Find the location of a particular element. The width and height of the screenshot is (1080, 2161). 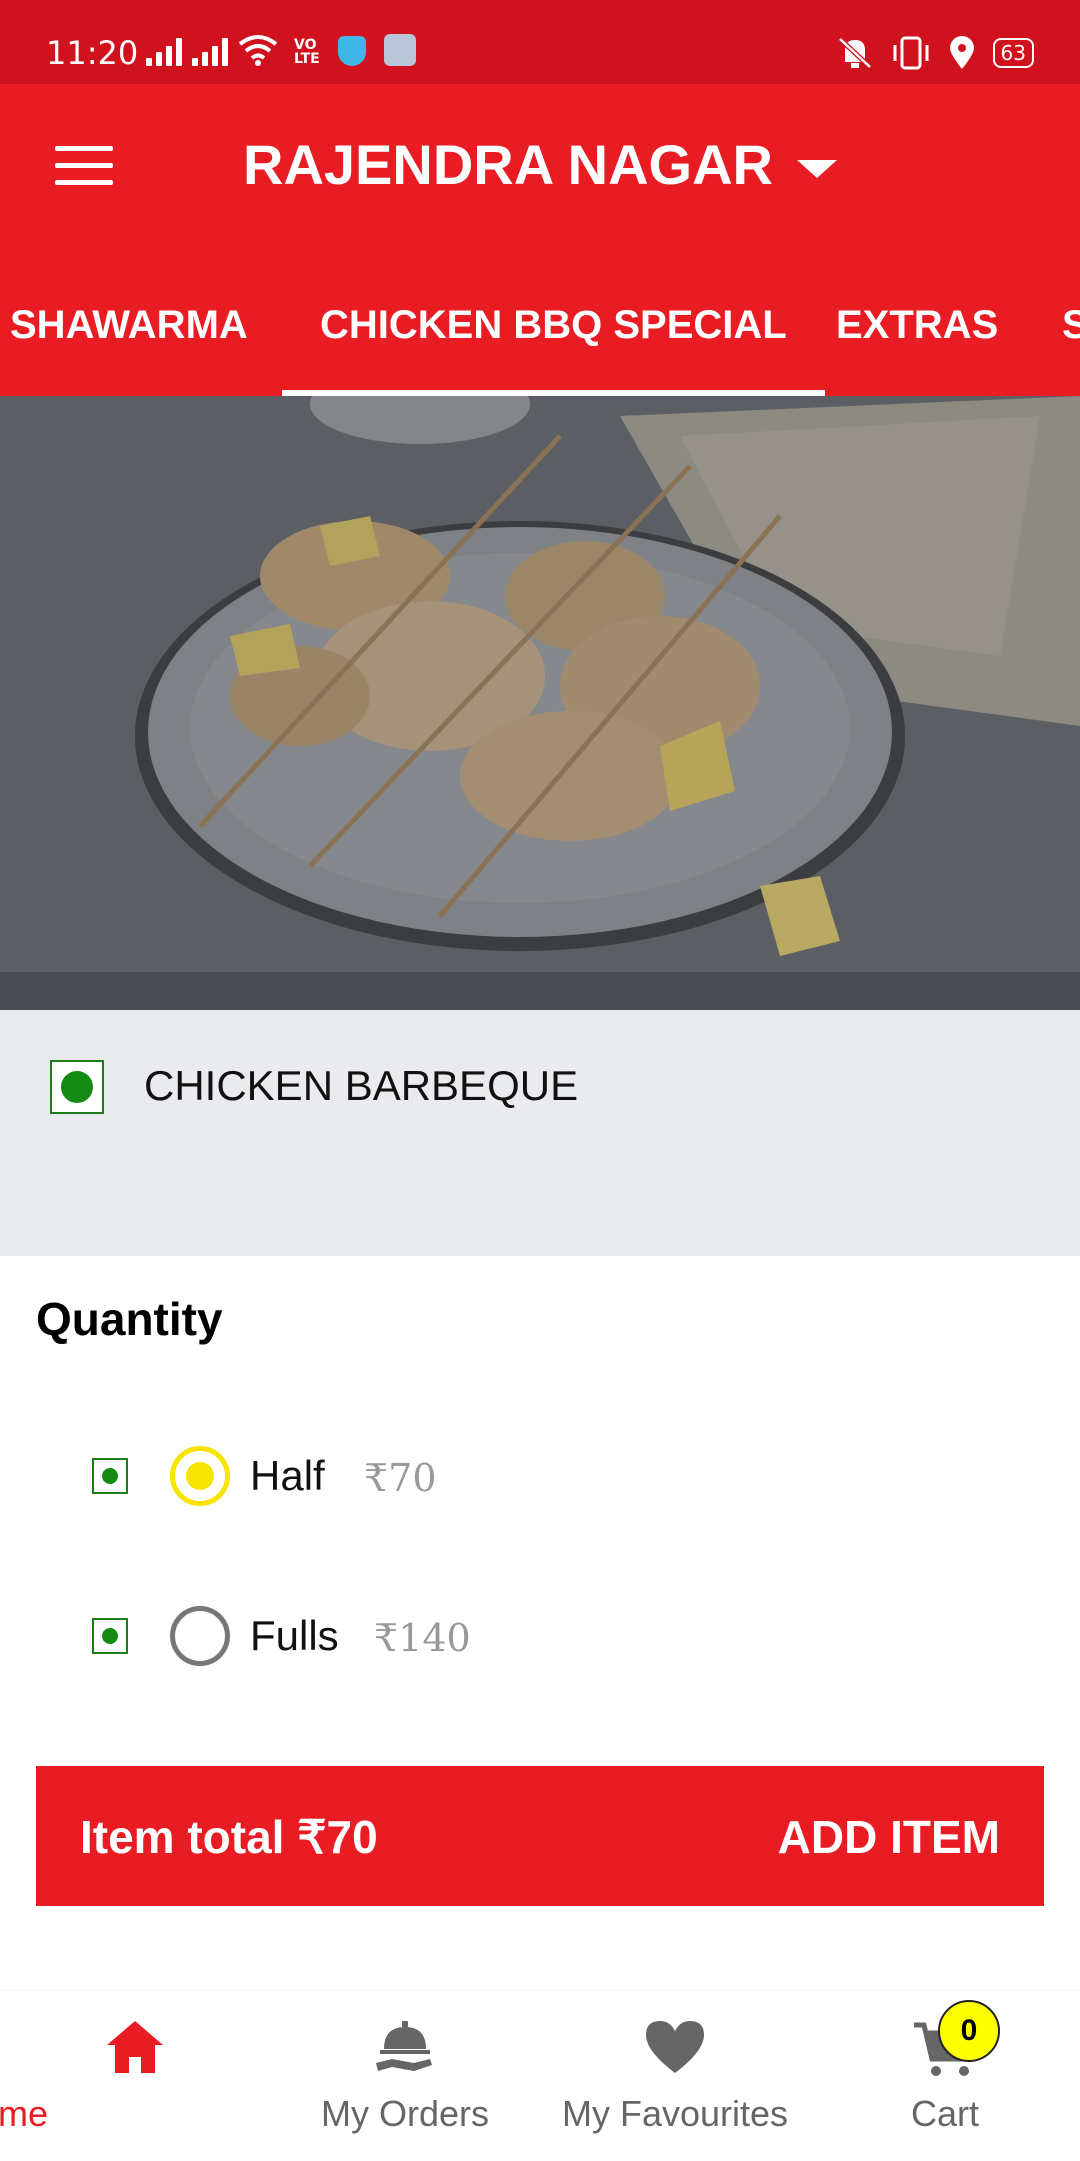

wifi-icon is located at coordinates (258, 50).